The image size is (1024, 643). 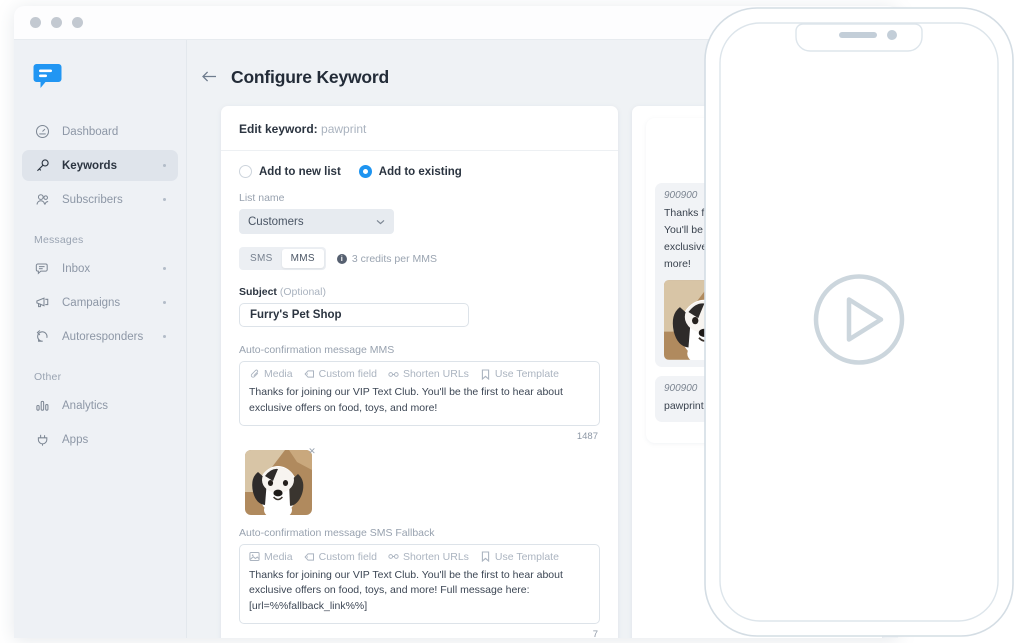 I want to click on subject-label-text: Subject, so click(x=258, y=292).